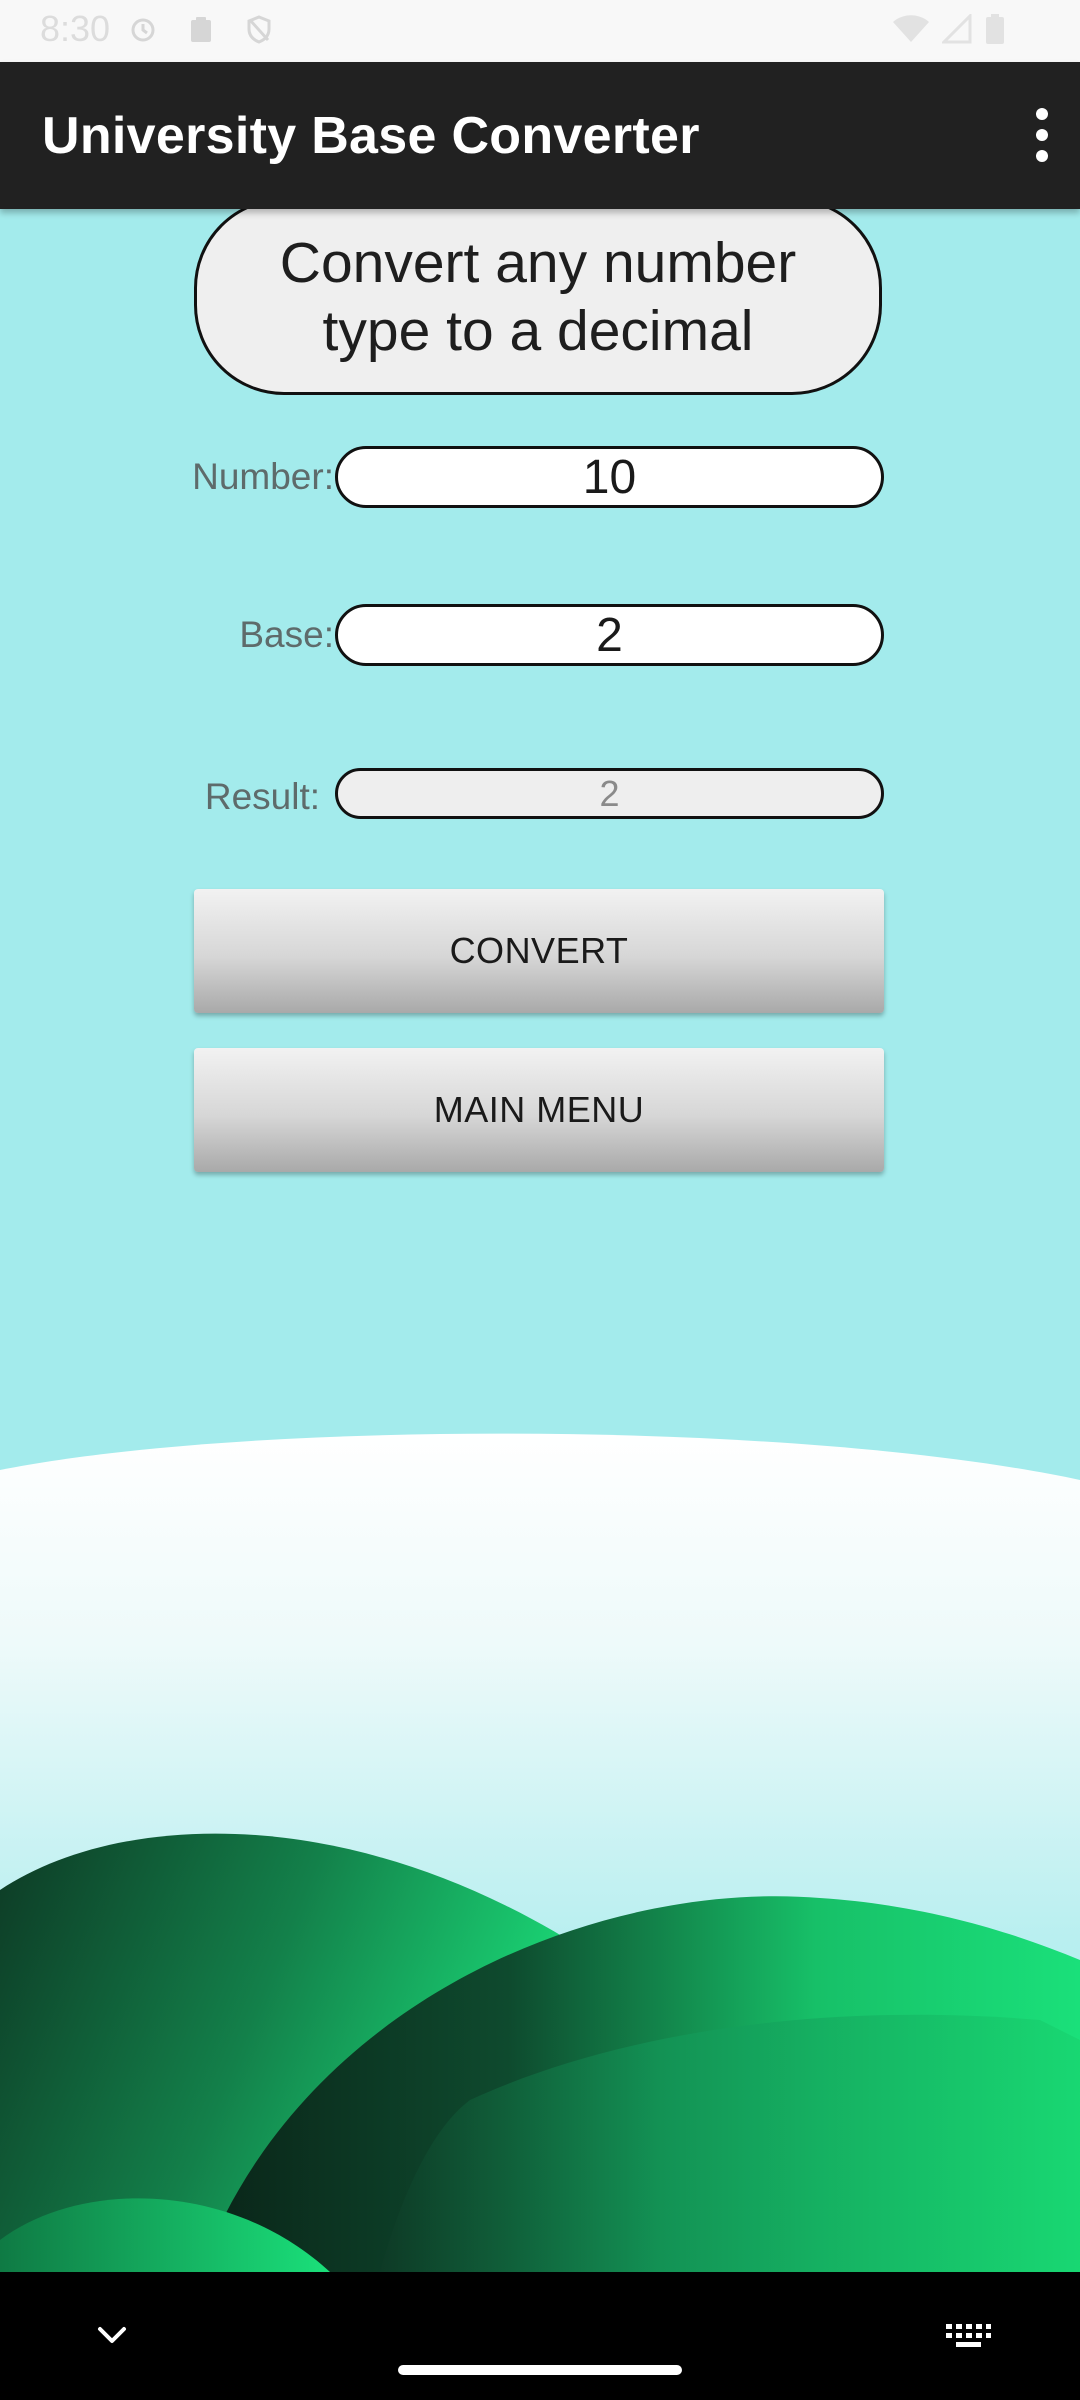  Describe the element at coordinates (112, 2334) in the screenshot. I see `chevron-down-icon` at that location.